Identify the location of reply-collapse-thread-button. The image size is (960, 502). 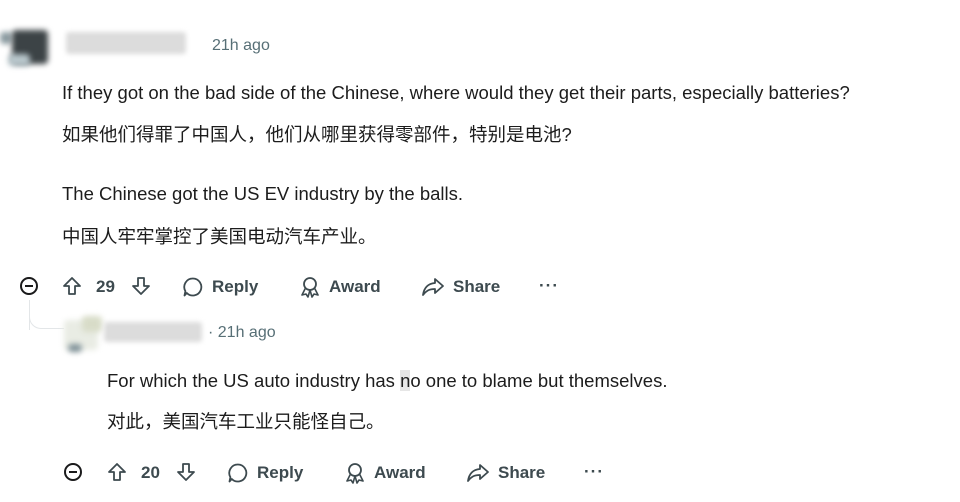
(73, 472).